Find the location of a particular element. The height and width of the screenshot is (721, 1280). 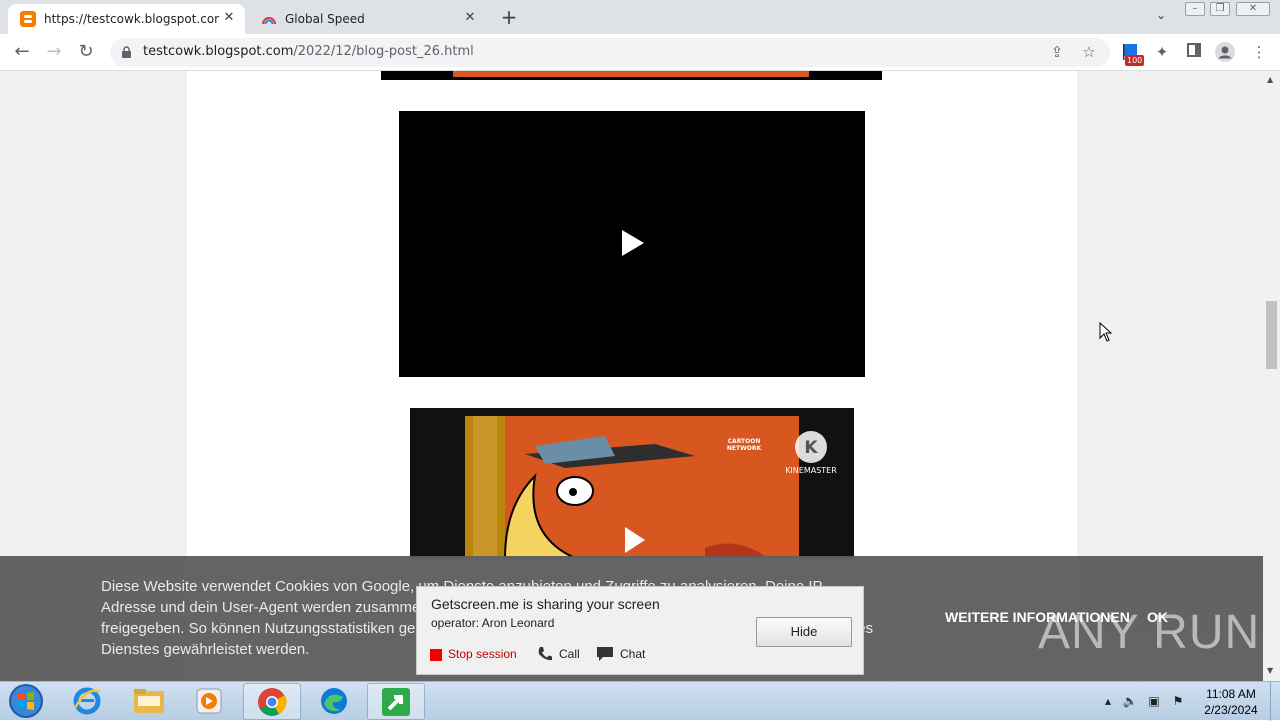

tab-title: Global Speed is located at coordinates (325, 19).